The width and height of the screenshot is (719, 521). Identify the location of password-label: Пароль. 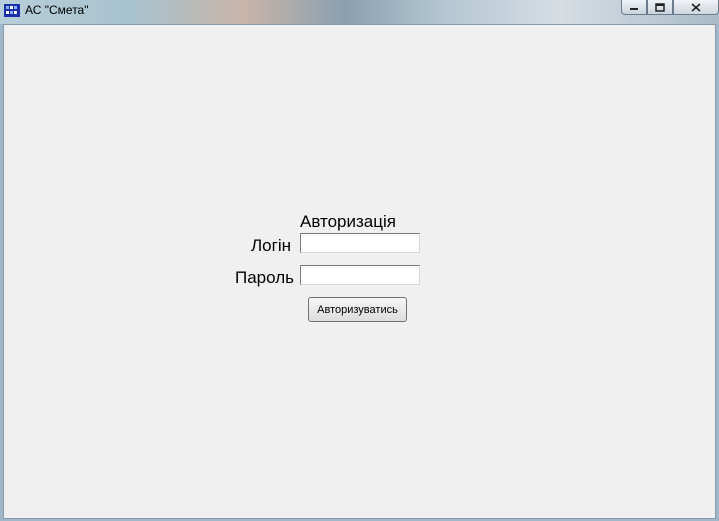
(264, 277).